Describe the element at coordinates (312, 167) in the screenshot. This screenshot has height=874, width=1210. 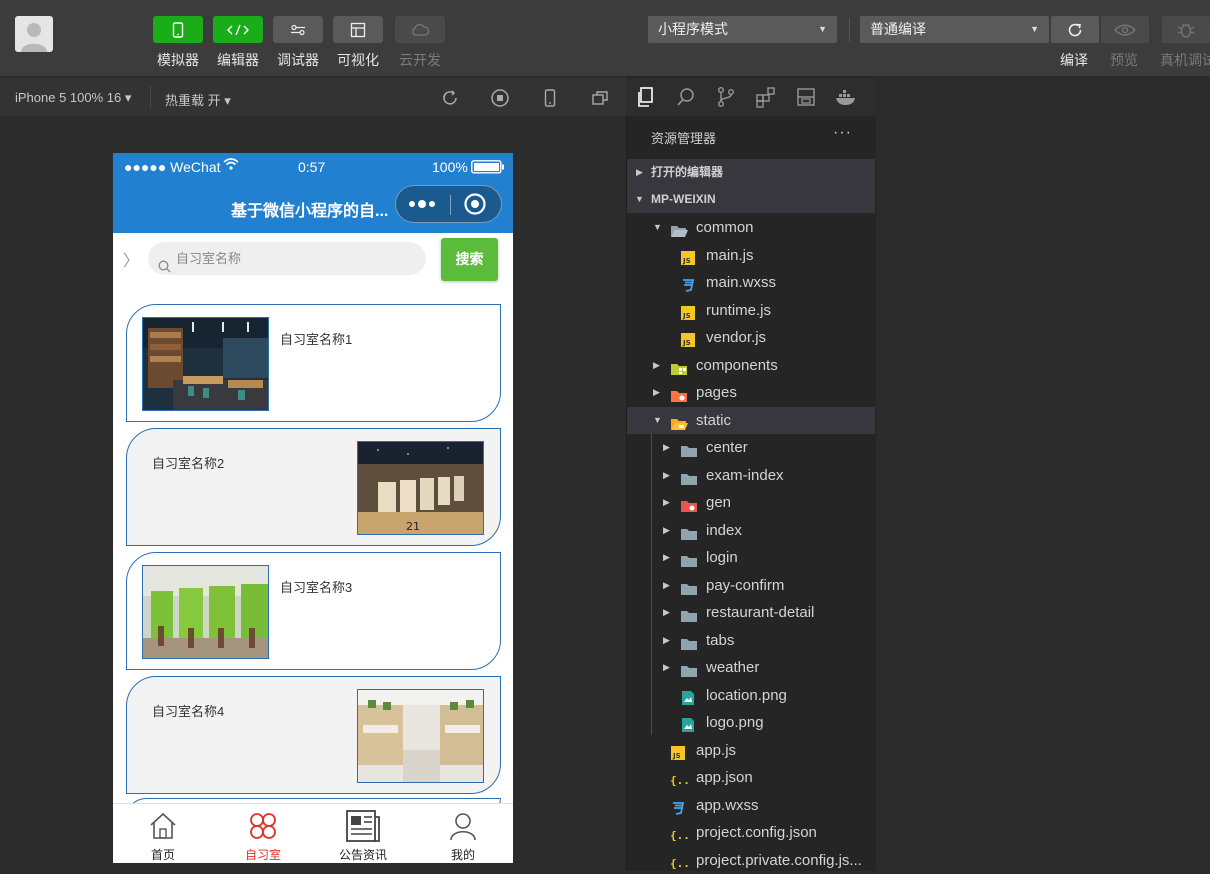
I see `status-time: 0:57` at that location.